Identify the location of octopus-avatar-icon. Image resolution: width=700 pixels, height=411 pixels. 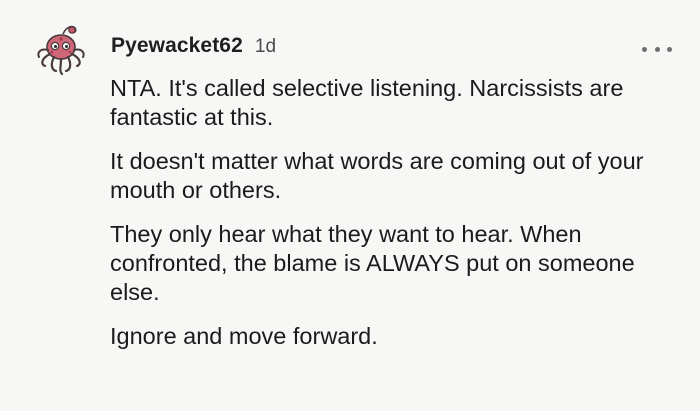
(61, 50).